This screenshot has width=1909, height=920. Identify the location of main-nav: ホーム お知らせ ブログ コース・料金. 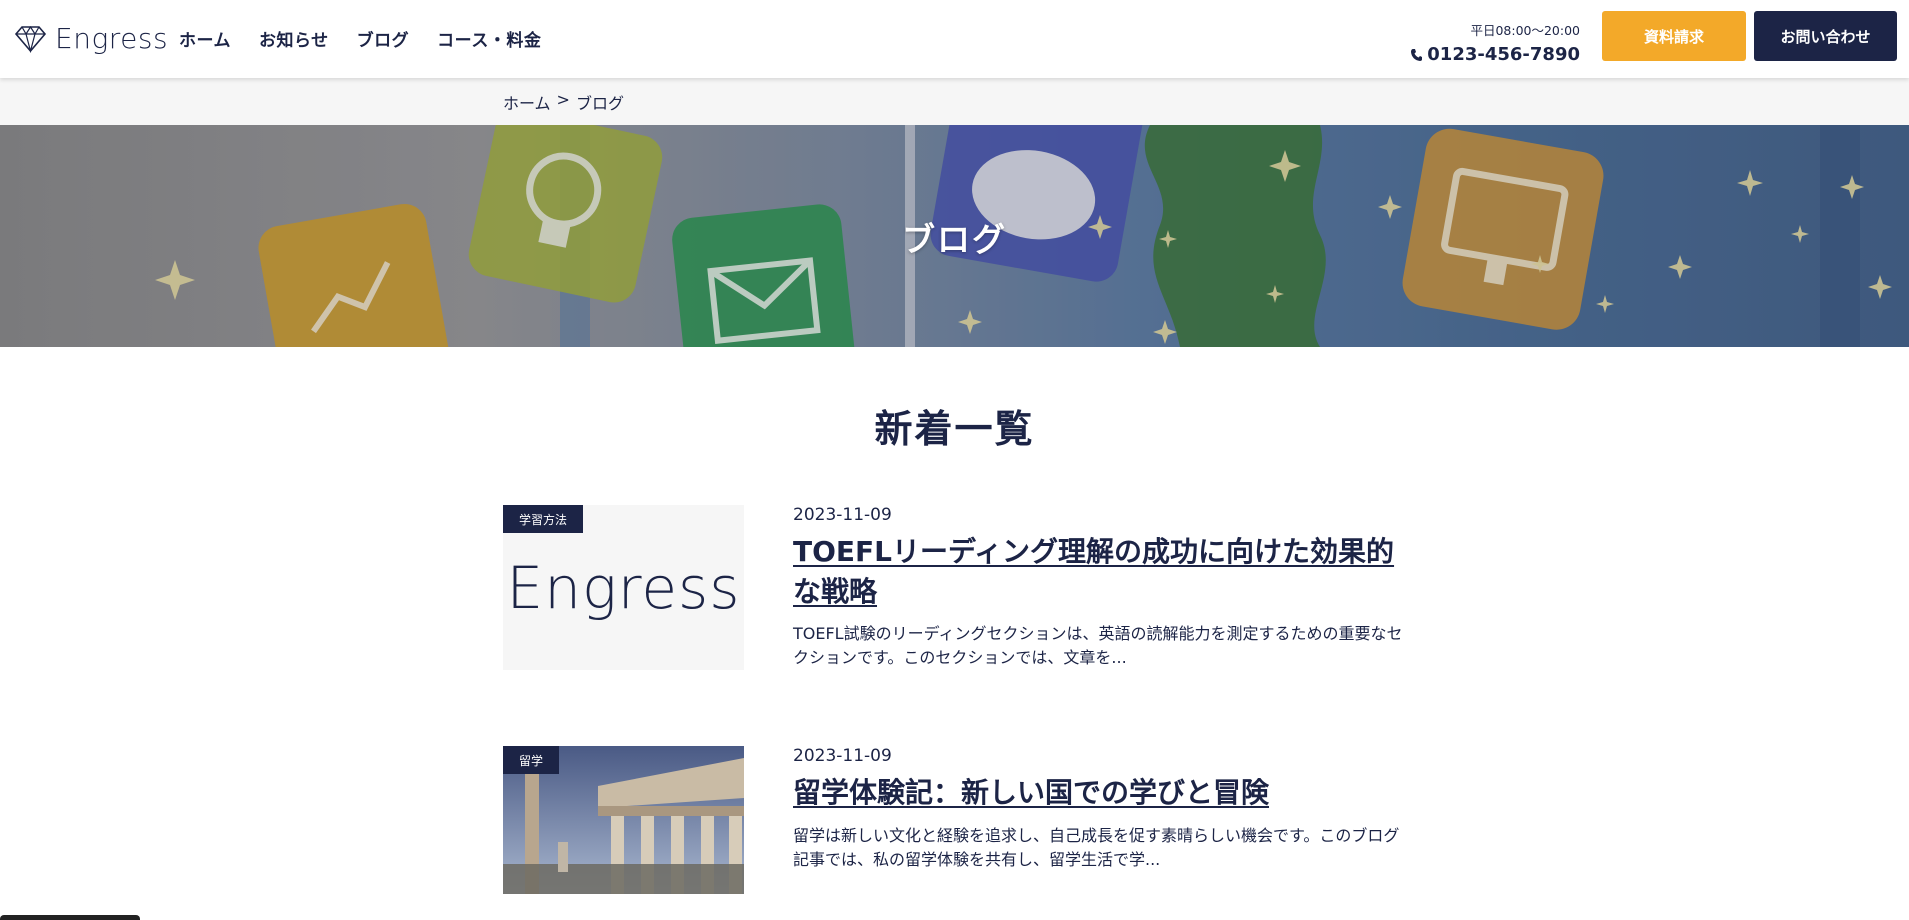
(360, 38).